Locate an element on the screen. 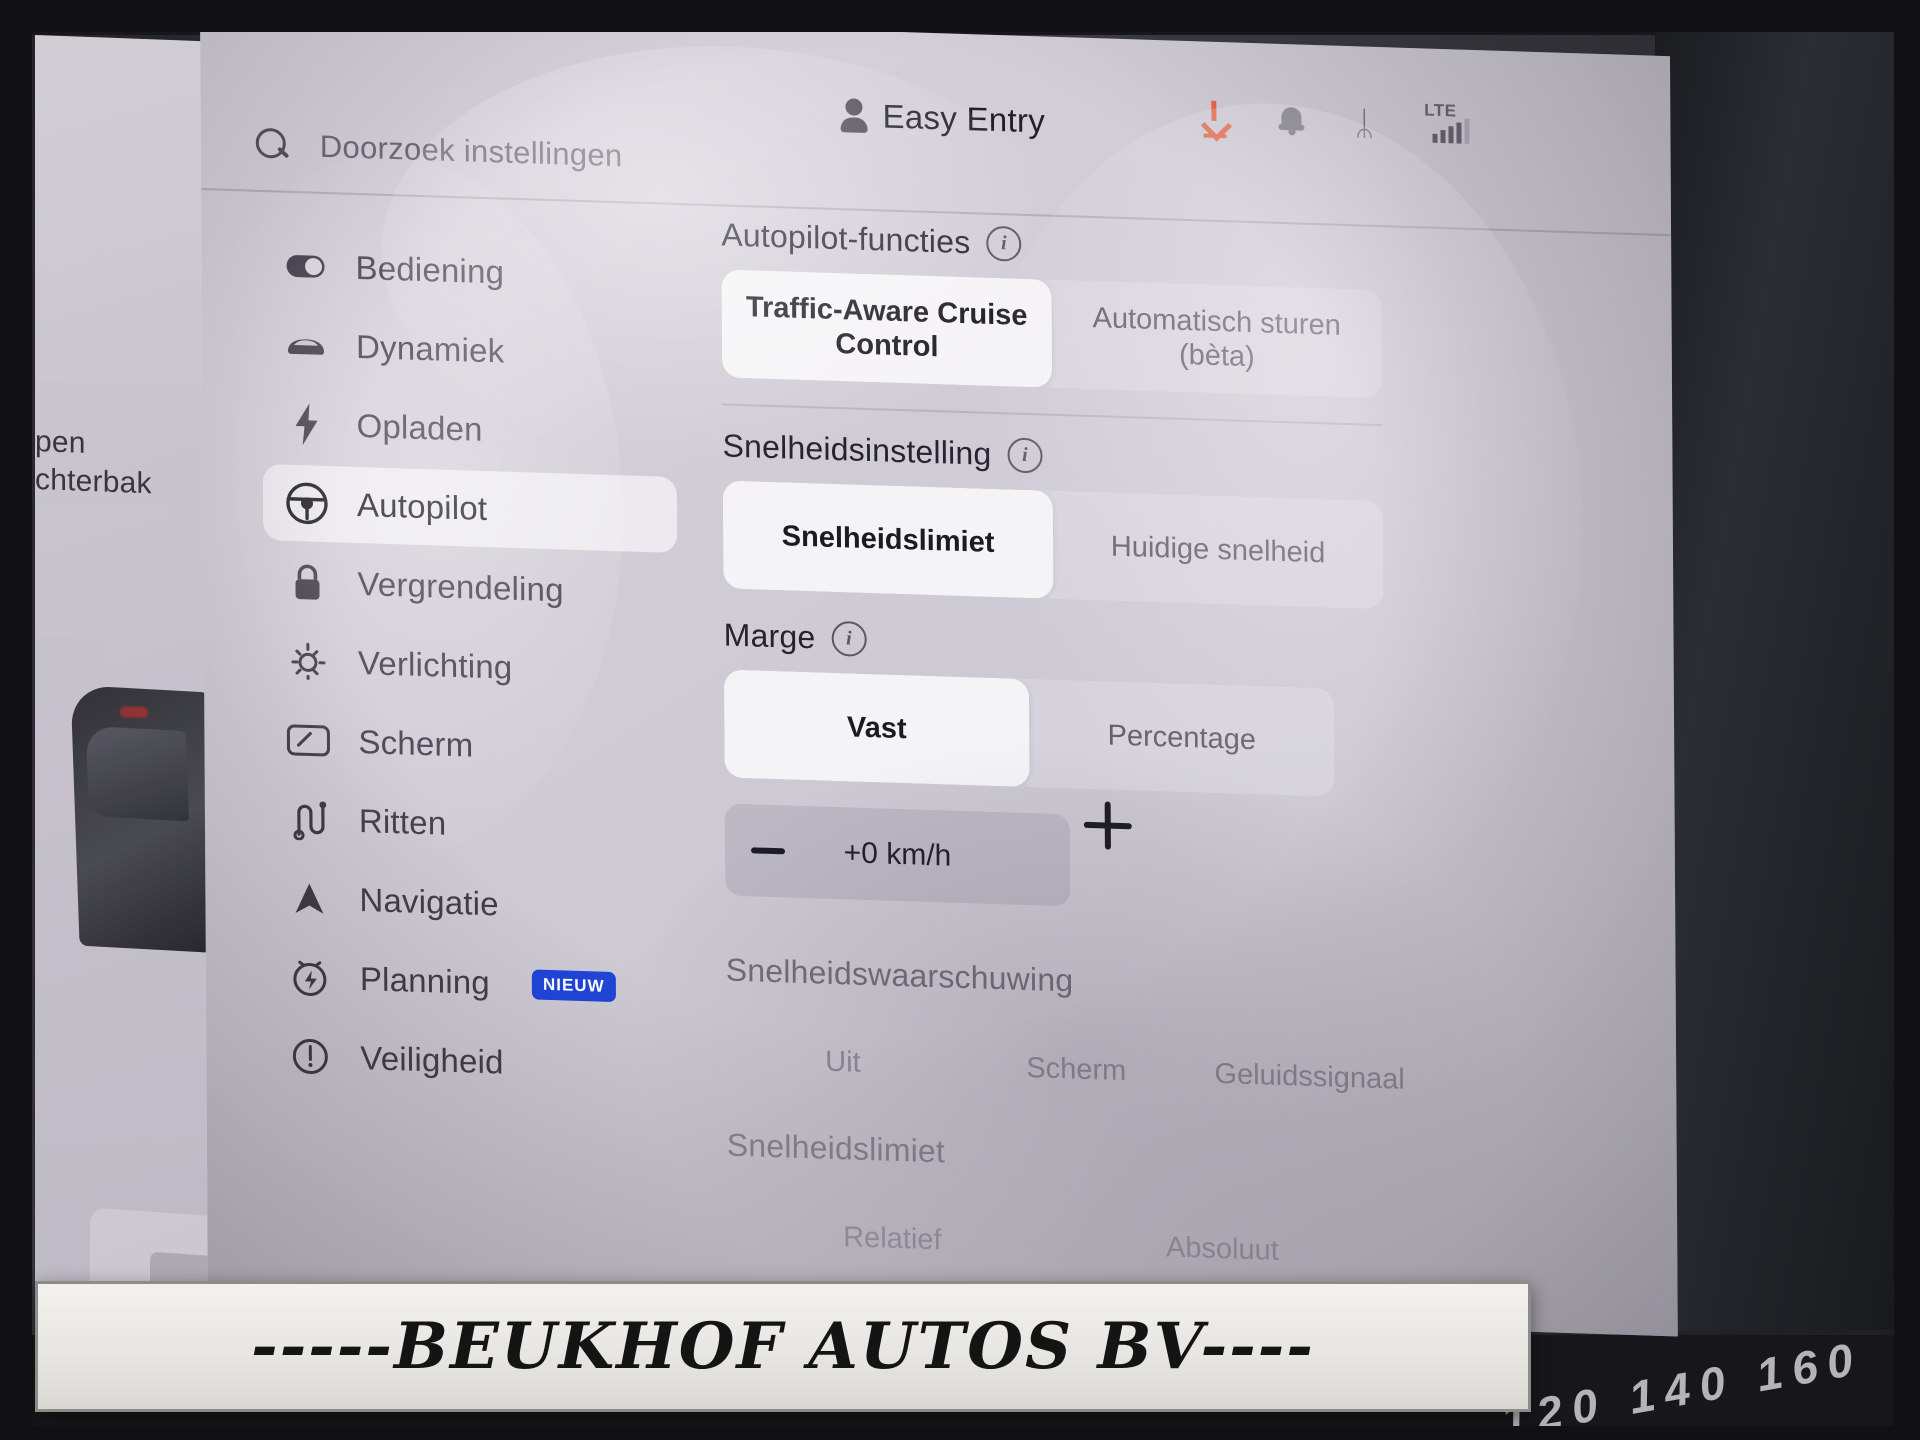  sidebar-item-bediening: Bediening is located at coordinates (476, 272).